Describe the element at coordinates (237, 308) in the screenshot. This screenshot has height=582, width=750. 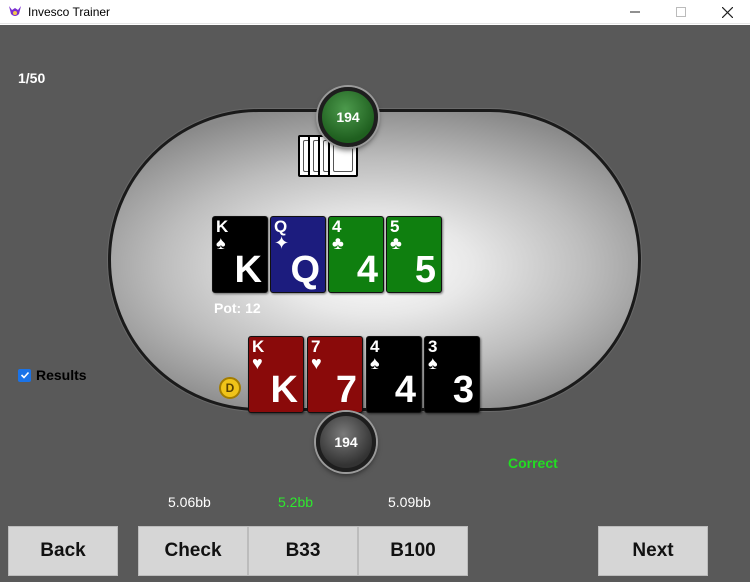
I see `pot-label: Pot: 12` at that location.